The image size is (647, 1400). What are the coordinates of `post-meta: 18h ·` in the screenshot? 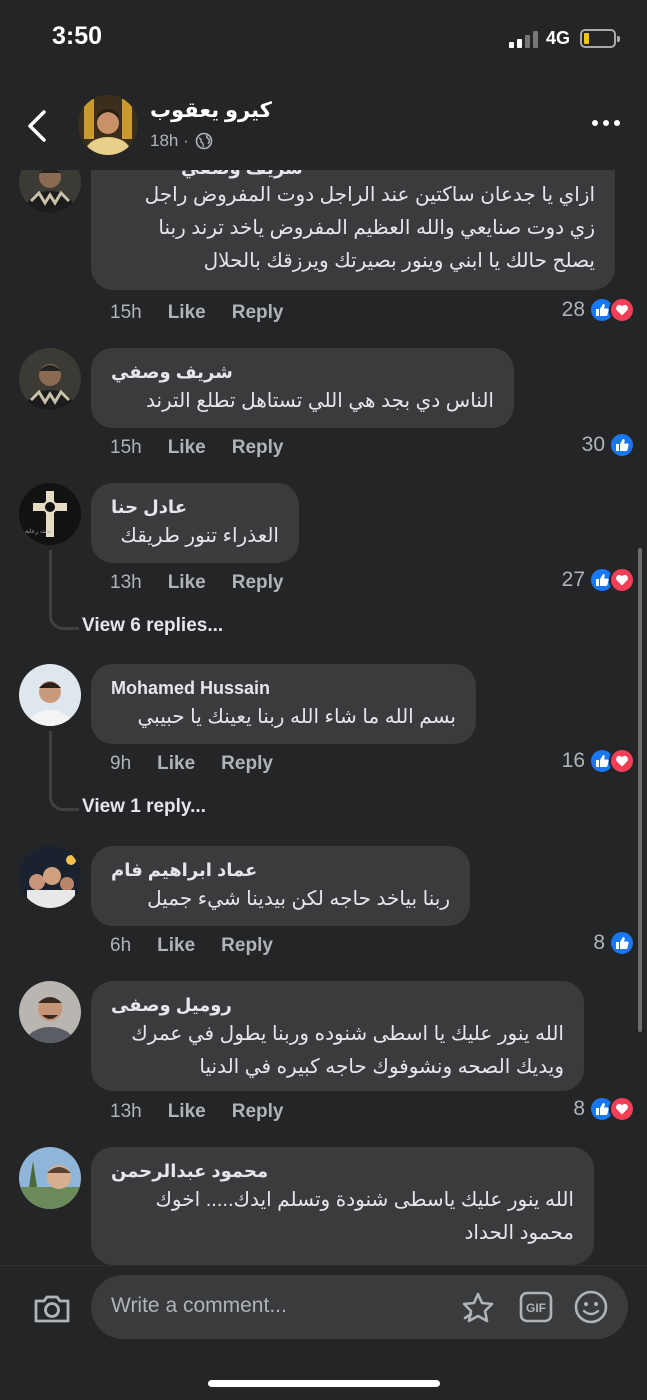 It's located at (181, 141).